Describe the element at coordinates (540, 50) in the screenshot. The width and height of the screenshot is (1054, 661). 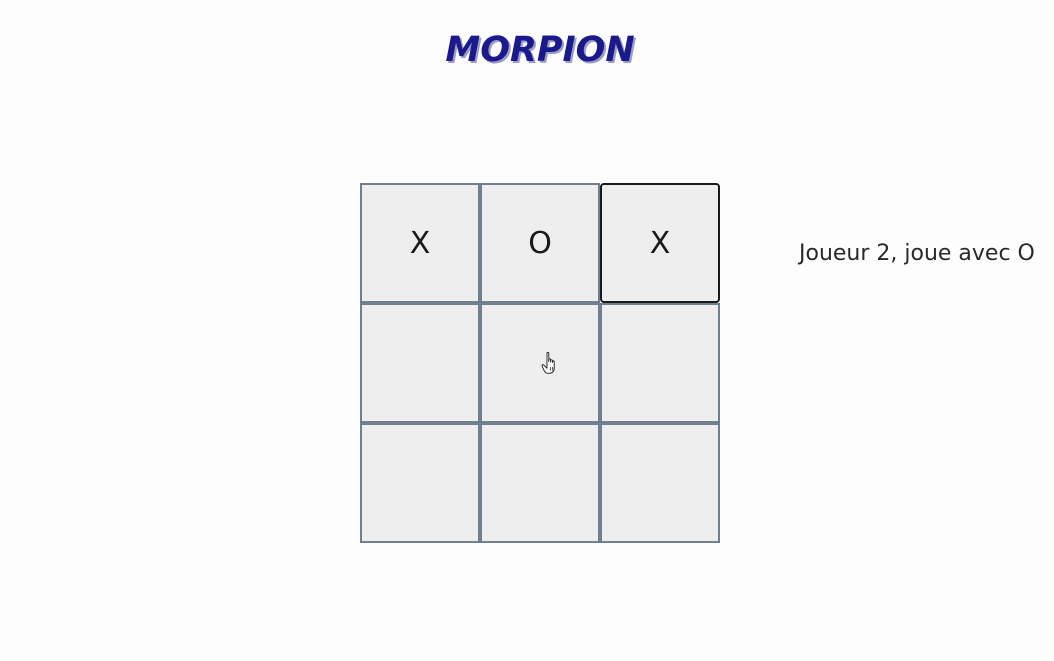
I see `page-title: MORPION` at that location.